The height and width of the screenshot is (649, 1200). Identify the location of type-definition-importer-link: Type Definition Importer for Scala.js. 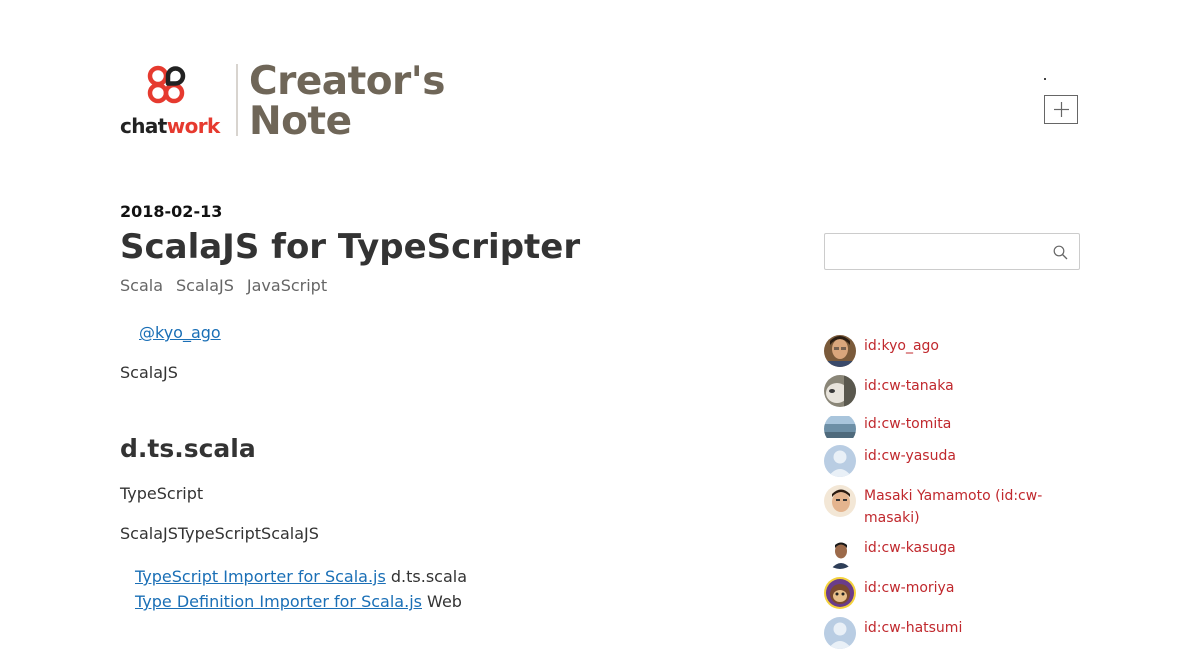
(278, 601).